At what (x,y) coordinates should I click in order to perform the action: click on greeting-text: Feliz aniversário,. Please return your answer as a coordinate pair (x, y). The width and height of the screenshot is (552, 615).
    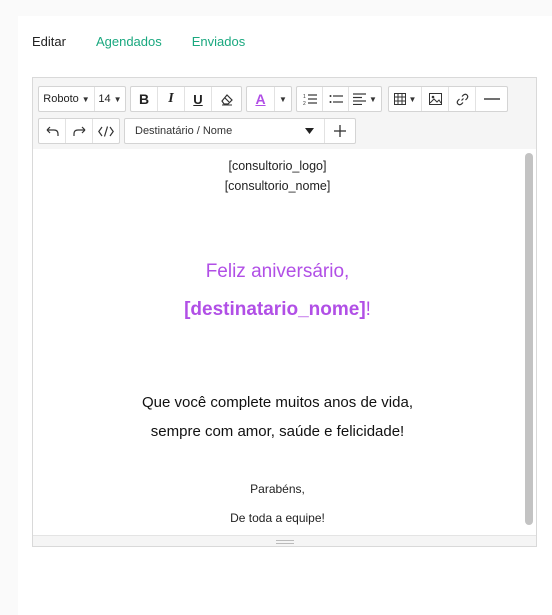
    Looking at the image, I should click on (277, 271).